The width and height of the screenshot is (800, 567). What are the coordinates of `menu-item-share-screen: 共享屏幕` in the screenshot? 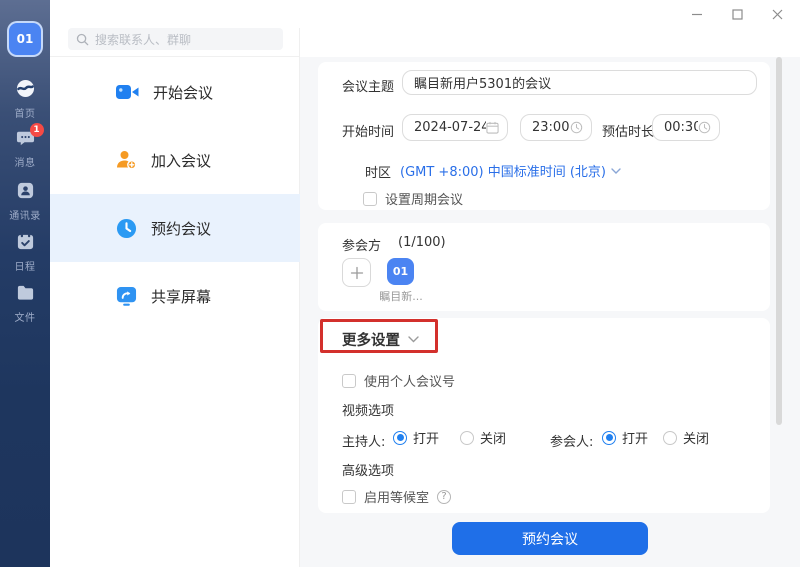 It's located at (175, 296).